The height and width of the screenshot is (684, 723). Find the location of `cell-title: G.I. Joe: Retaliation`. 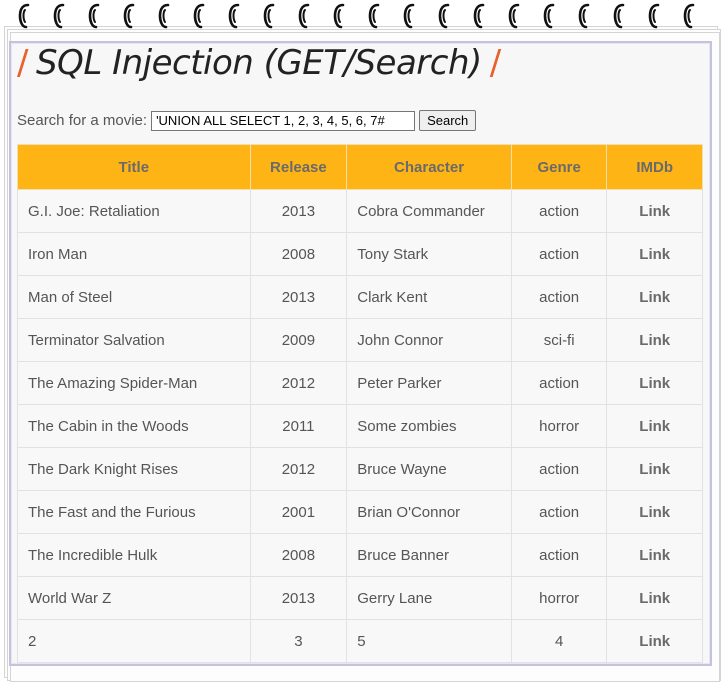

cell-title: G.I. Joe: Retaliation is located at coordinates (134, 211).